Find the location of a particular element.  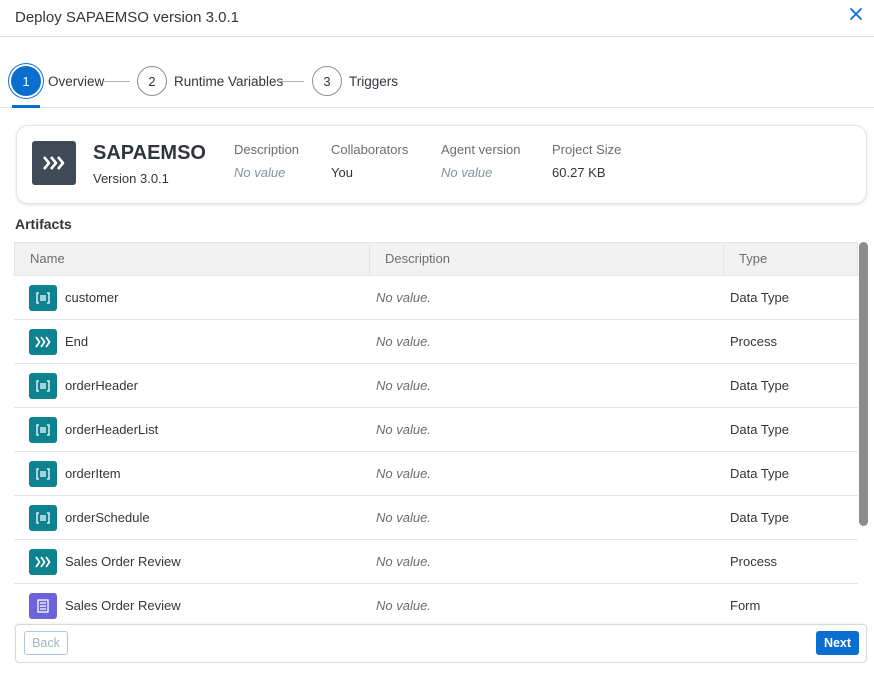

dialog-title: Deploy SAPAEMSO version 3.0.1 is located at coordinates (127, 17).